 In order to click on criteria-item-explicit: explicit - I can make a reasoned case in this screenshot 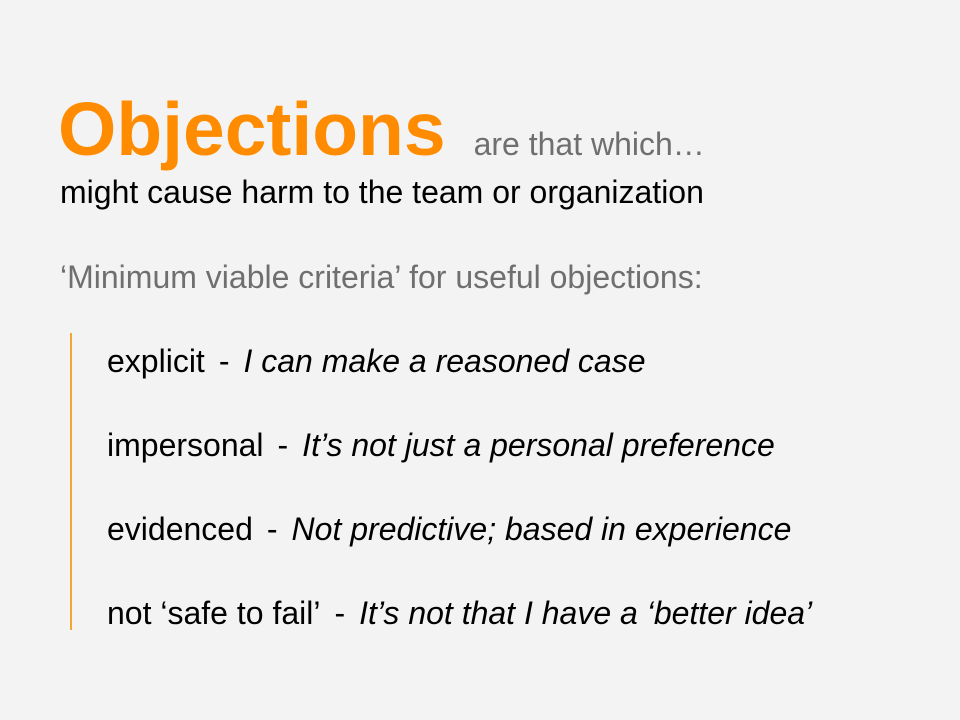, I will do `click(459, 385)`.